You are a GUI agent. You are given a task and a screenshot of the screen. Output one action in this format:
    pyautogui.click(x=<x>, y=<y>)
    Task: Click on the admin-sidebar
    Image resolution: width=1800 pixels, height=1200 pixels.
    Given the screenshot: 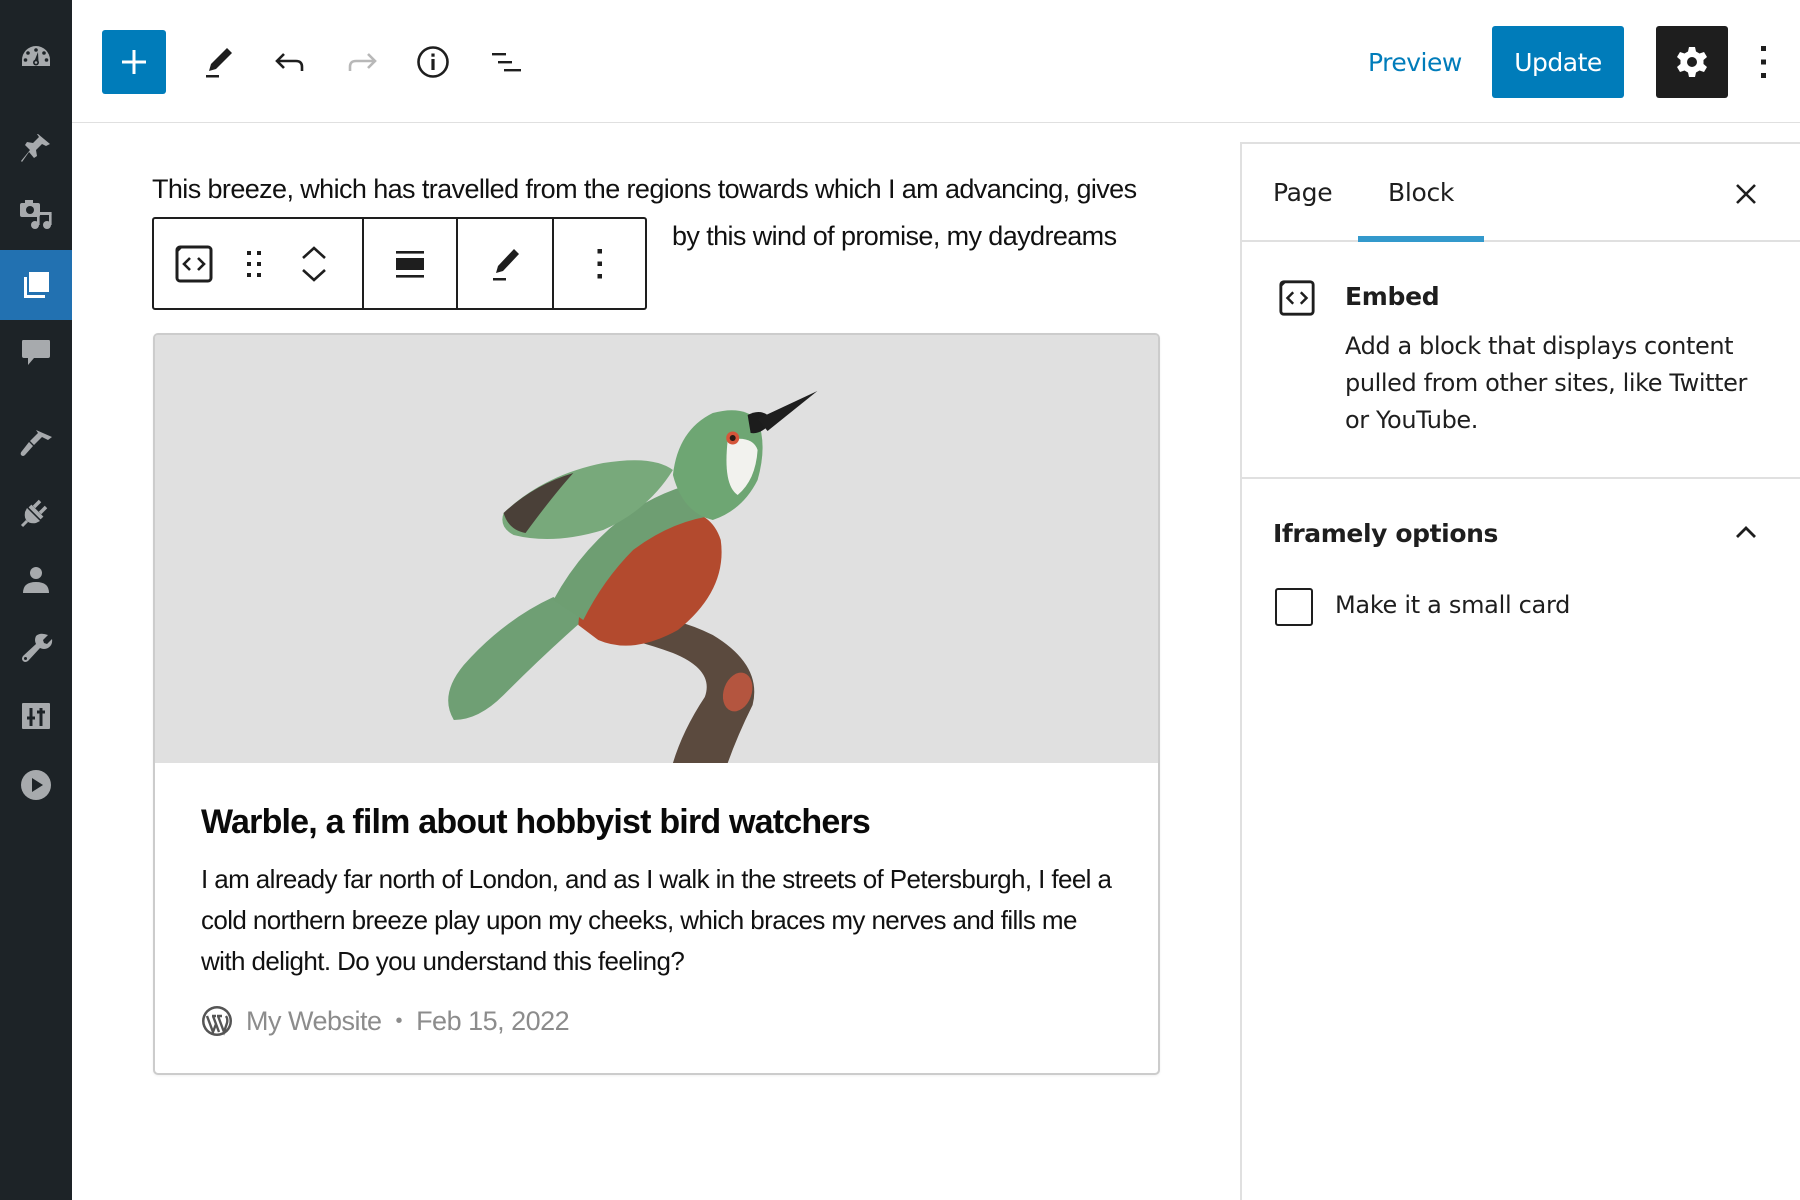 What is the action you would take?
    pyautogui.click(x=36, y=600)
    